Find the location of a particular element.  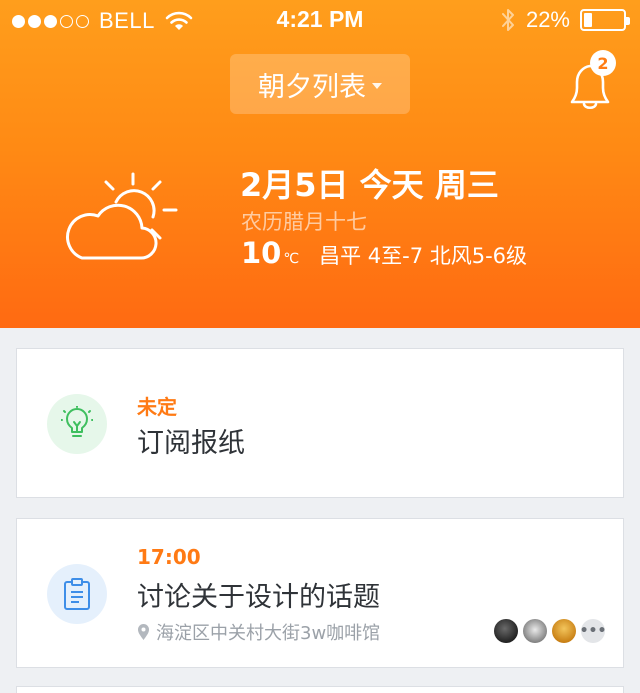

task-tag: 未定 is located at coordinates (157, 407).